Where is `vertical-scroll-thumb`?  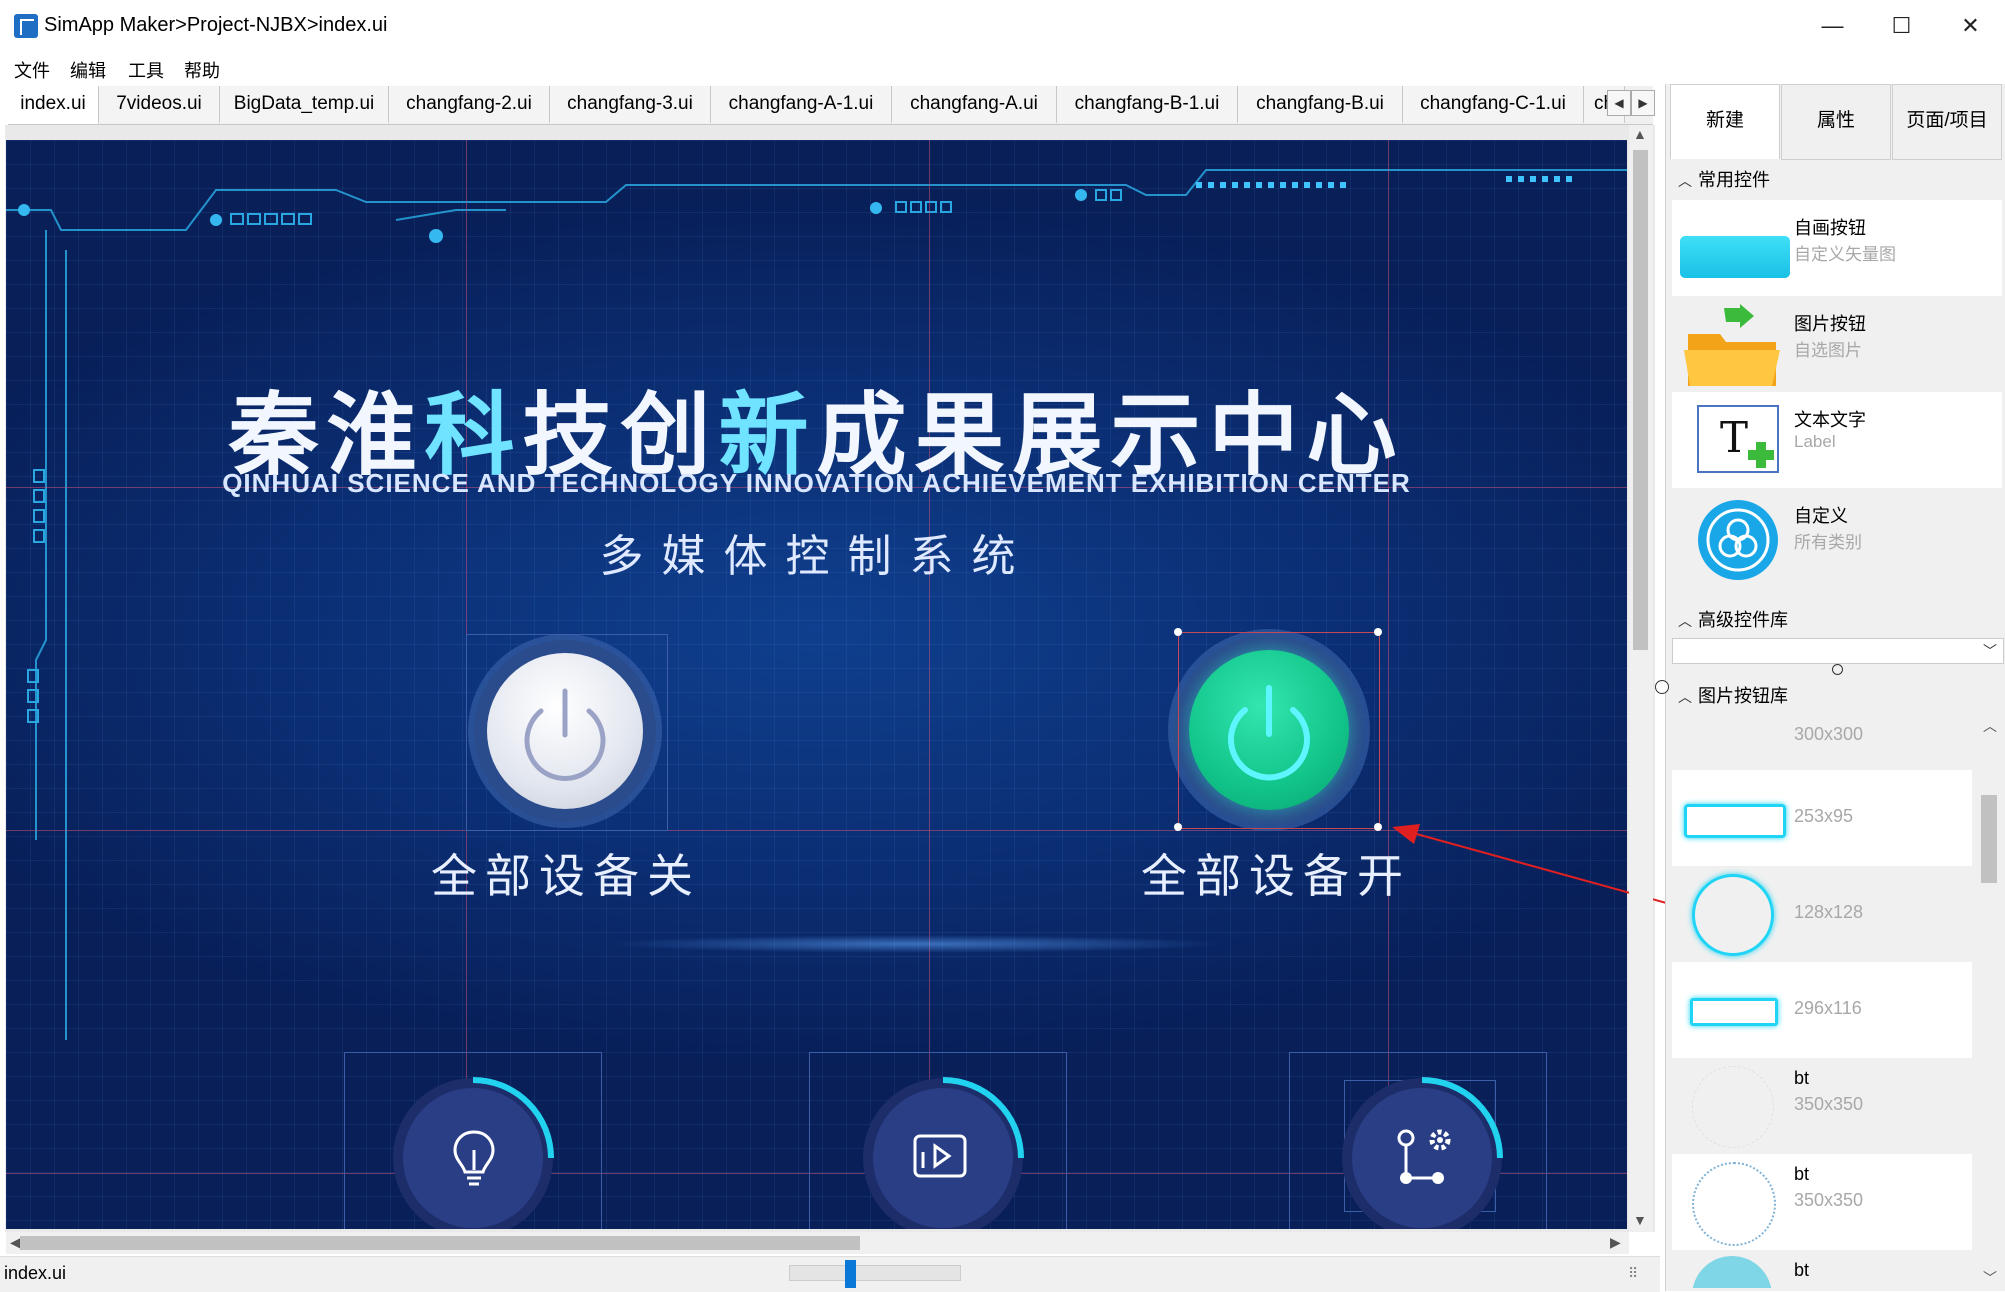
vertical-scroll-thumb is located at coordinates (1640, 400).